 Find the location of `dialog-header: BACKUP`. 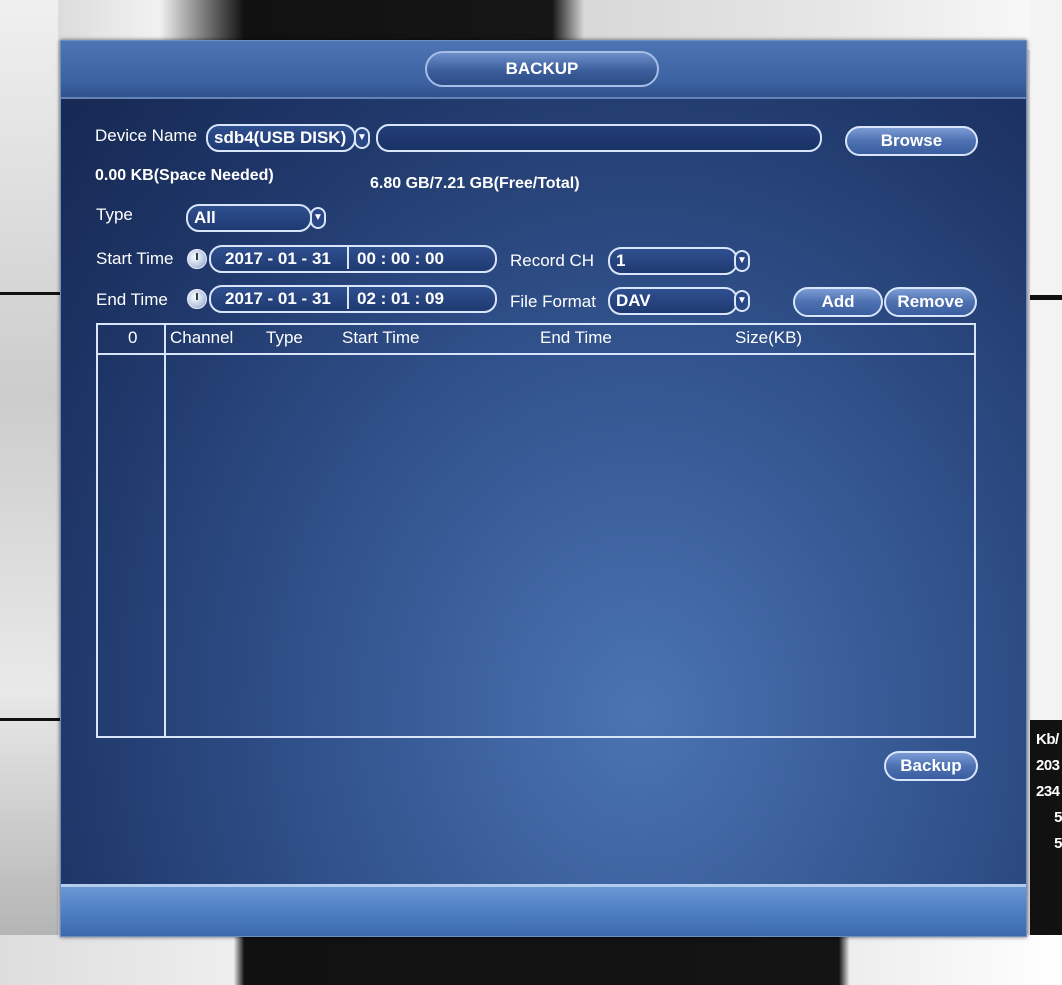

dialog-header: BACKUP is located at coordinates (543, 70).